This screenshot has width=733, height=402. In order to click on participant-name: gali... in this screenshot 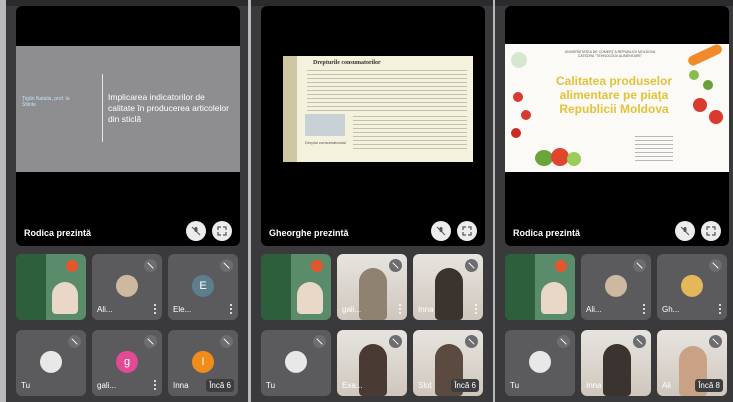, I will do `click(107, 385)`.